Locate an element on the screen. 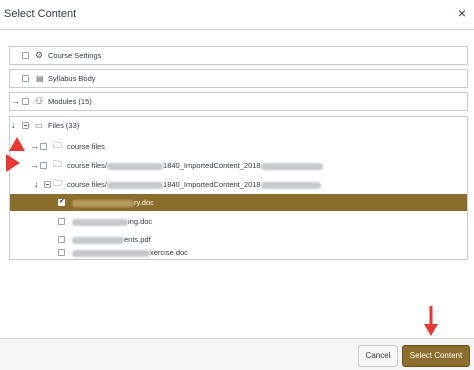  file-label: ry.doc is located at coordinates (113, 202).